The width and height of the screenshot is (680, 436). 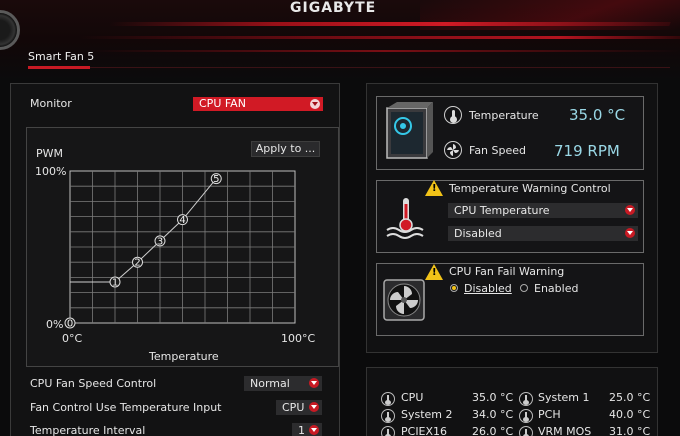 I want to click on thermometer-water-icon, so click(x=405, y=218).